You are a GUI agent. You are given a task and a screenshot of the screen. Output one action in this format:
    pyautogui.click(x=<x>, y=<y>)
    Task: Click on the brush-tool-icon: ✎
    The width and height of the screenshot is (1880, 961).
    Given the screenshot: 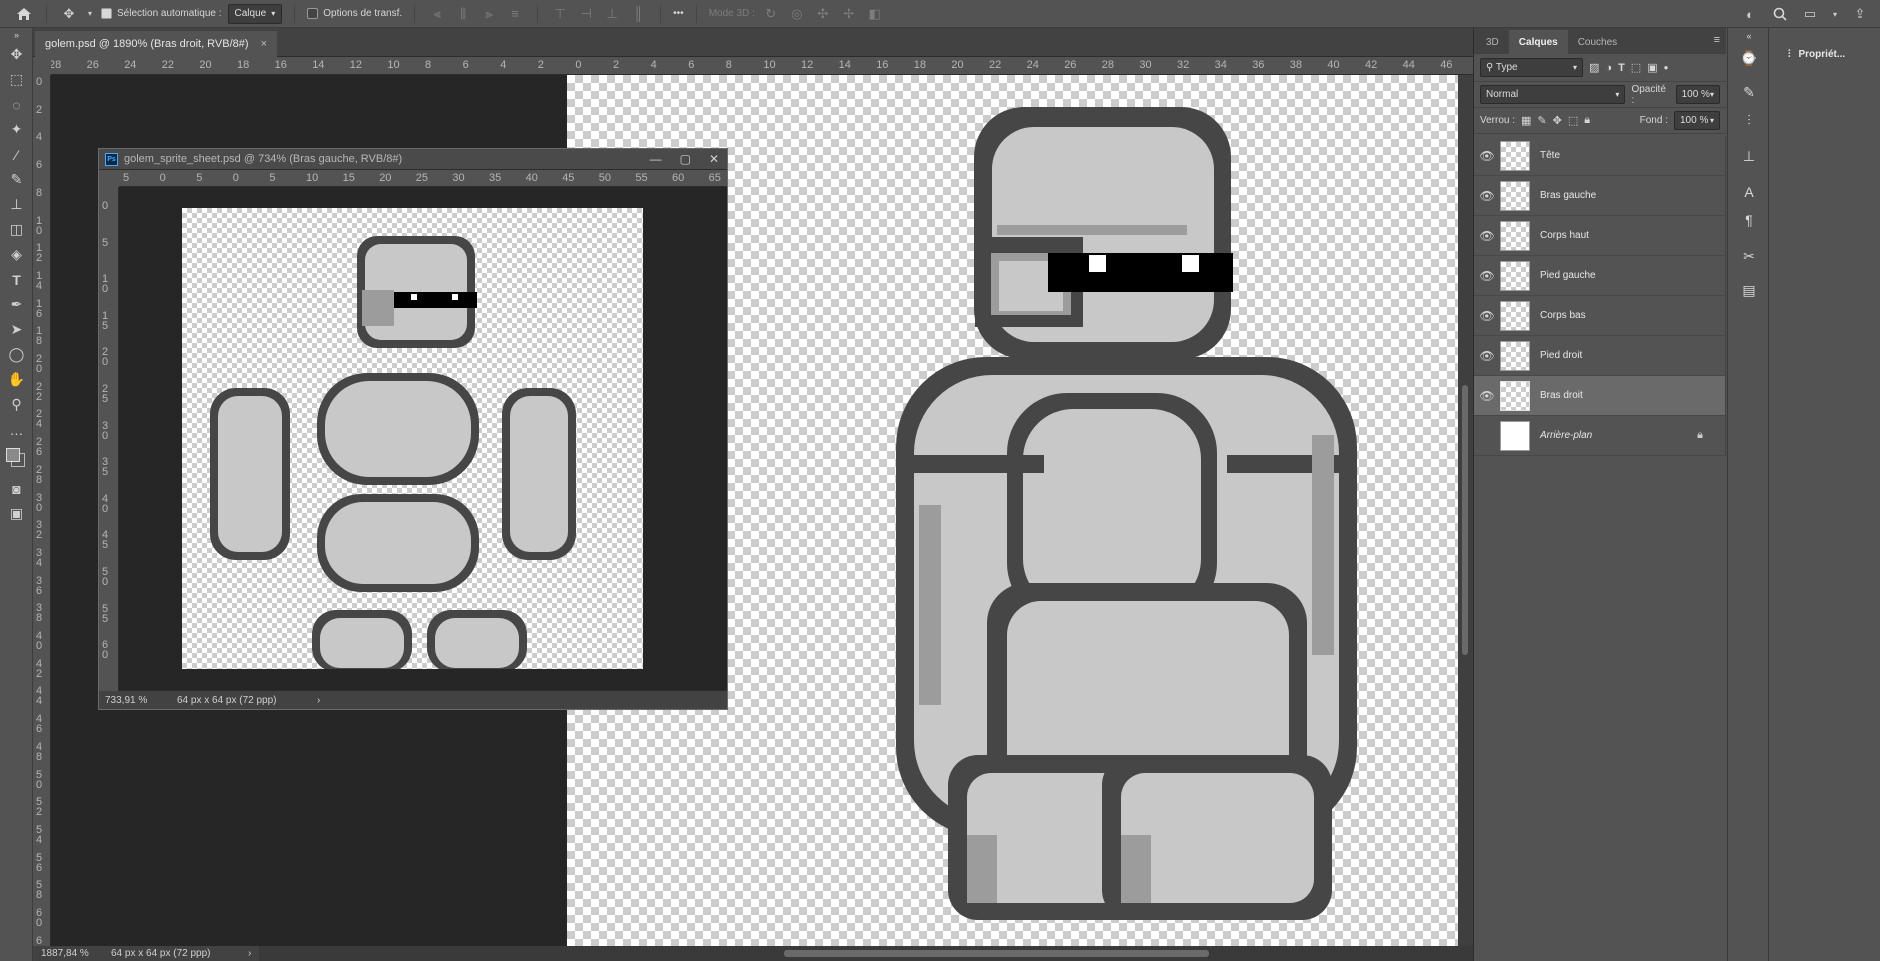 What is the action you would take?
    pyautogui.click(x=16, y=179)
    